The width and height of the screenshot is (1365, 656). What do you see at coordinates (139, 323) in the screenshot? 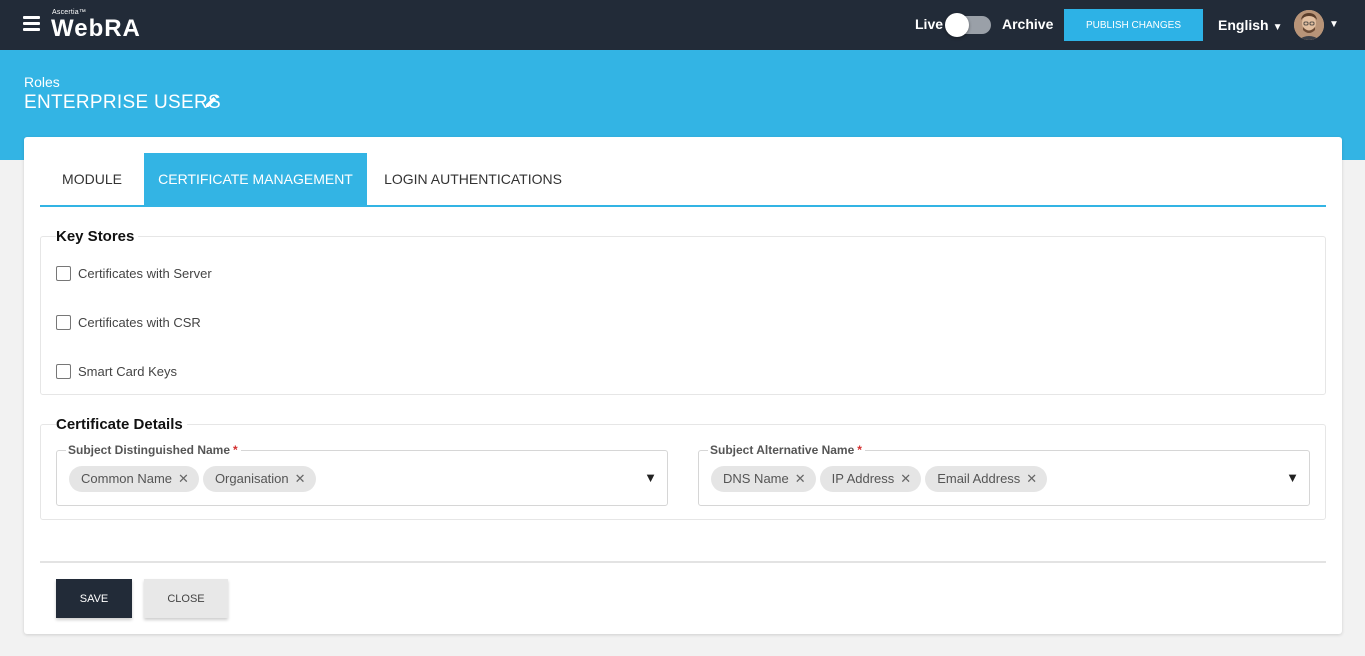
I see `checkbox-label: Certificates with CSR` at bounding box center [139, 323].